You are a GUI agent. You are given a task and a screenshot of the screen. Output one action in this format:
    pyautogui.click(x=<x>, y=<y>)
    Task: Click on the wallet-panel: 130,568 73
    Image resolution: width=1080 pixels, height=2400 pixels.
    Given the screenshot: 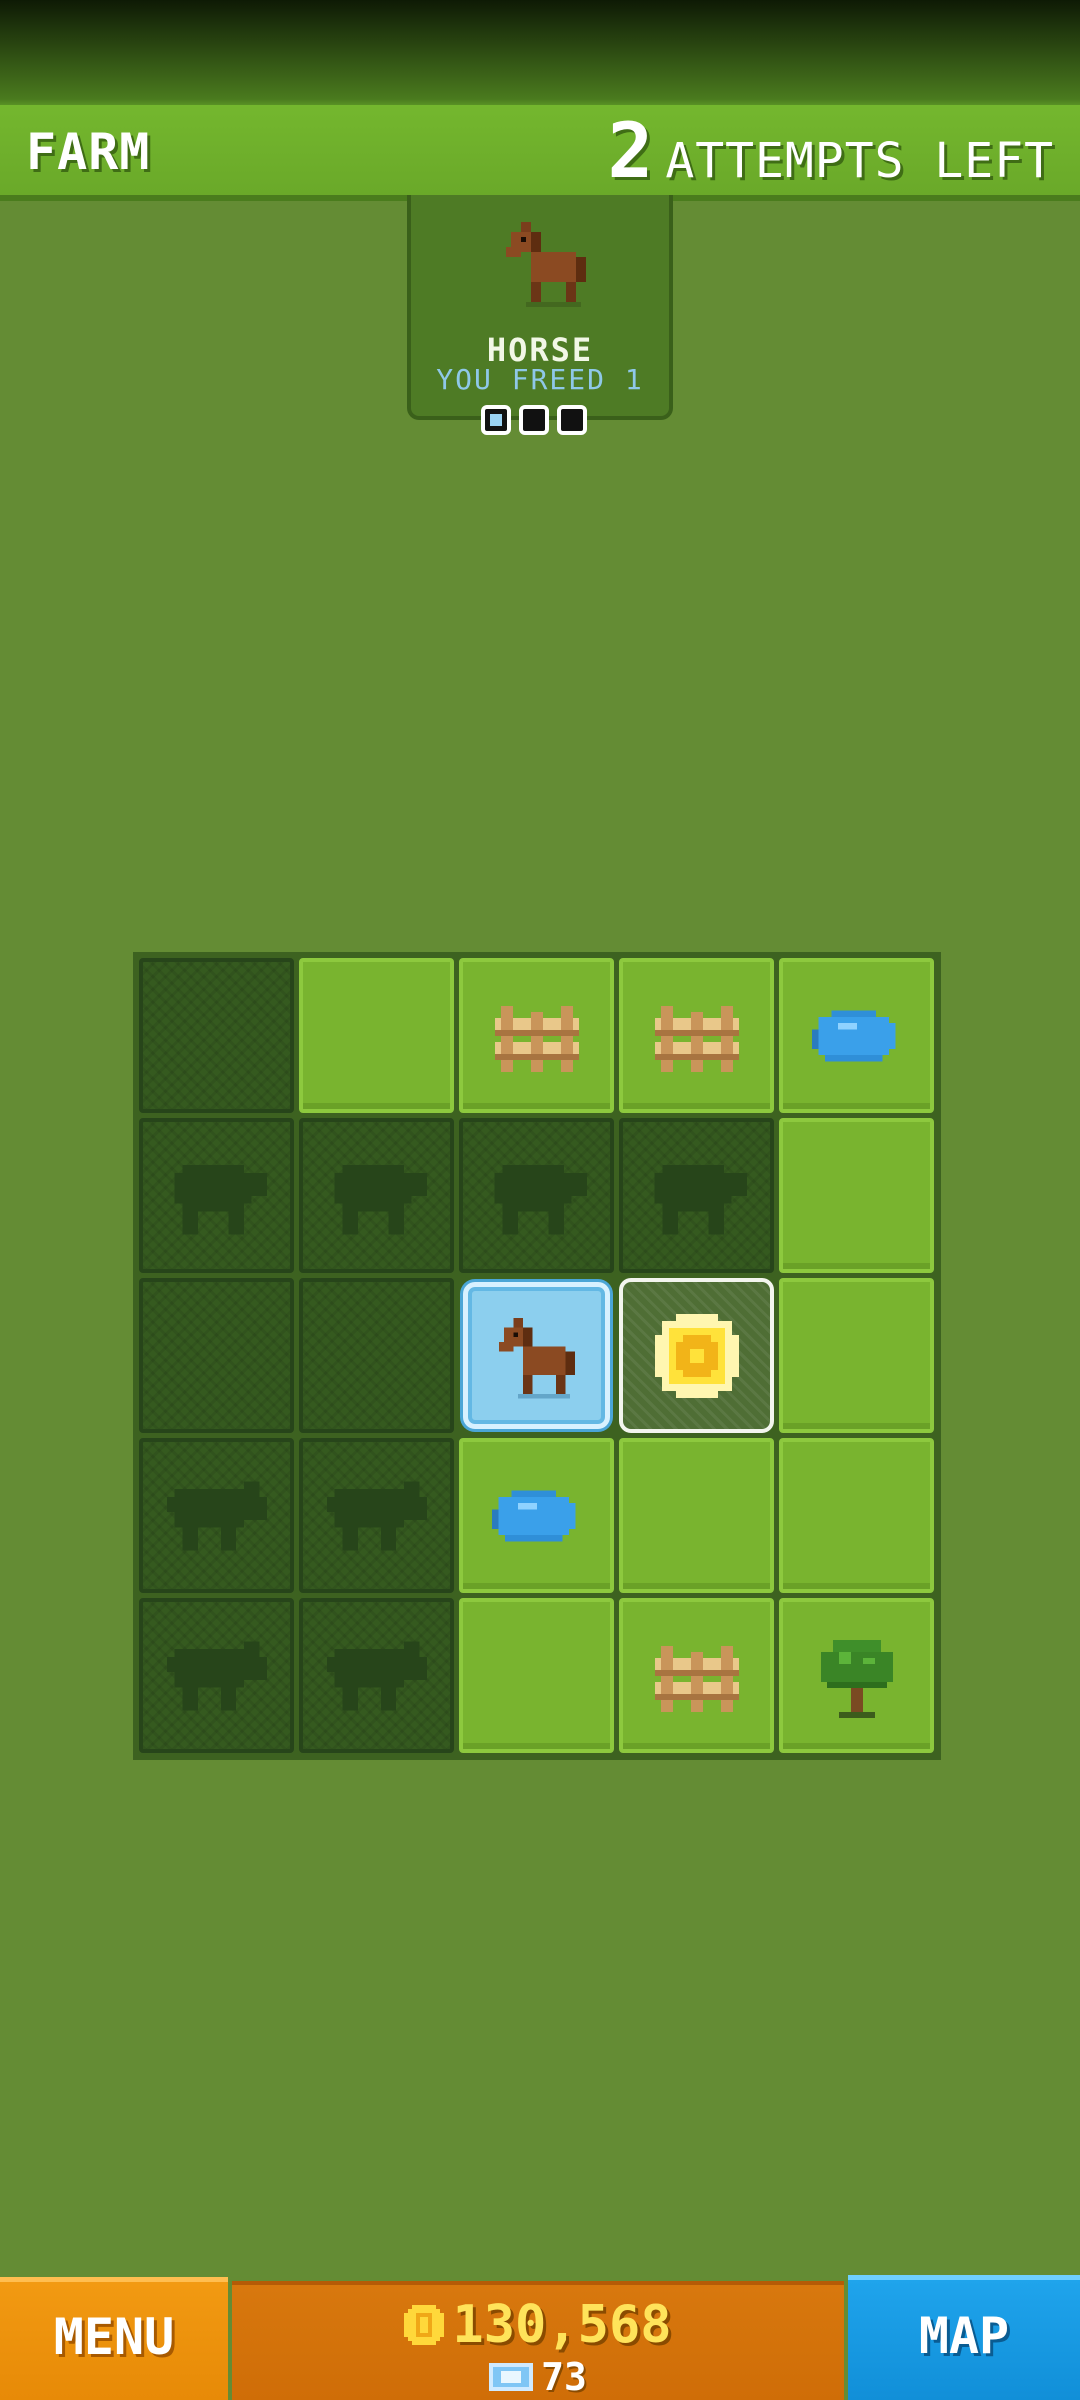 What is the action you would take?
    pyautogui.click(x=538, y=2340)
    